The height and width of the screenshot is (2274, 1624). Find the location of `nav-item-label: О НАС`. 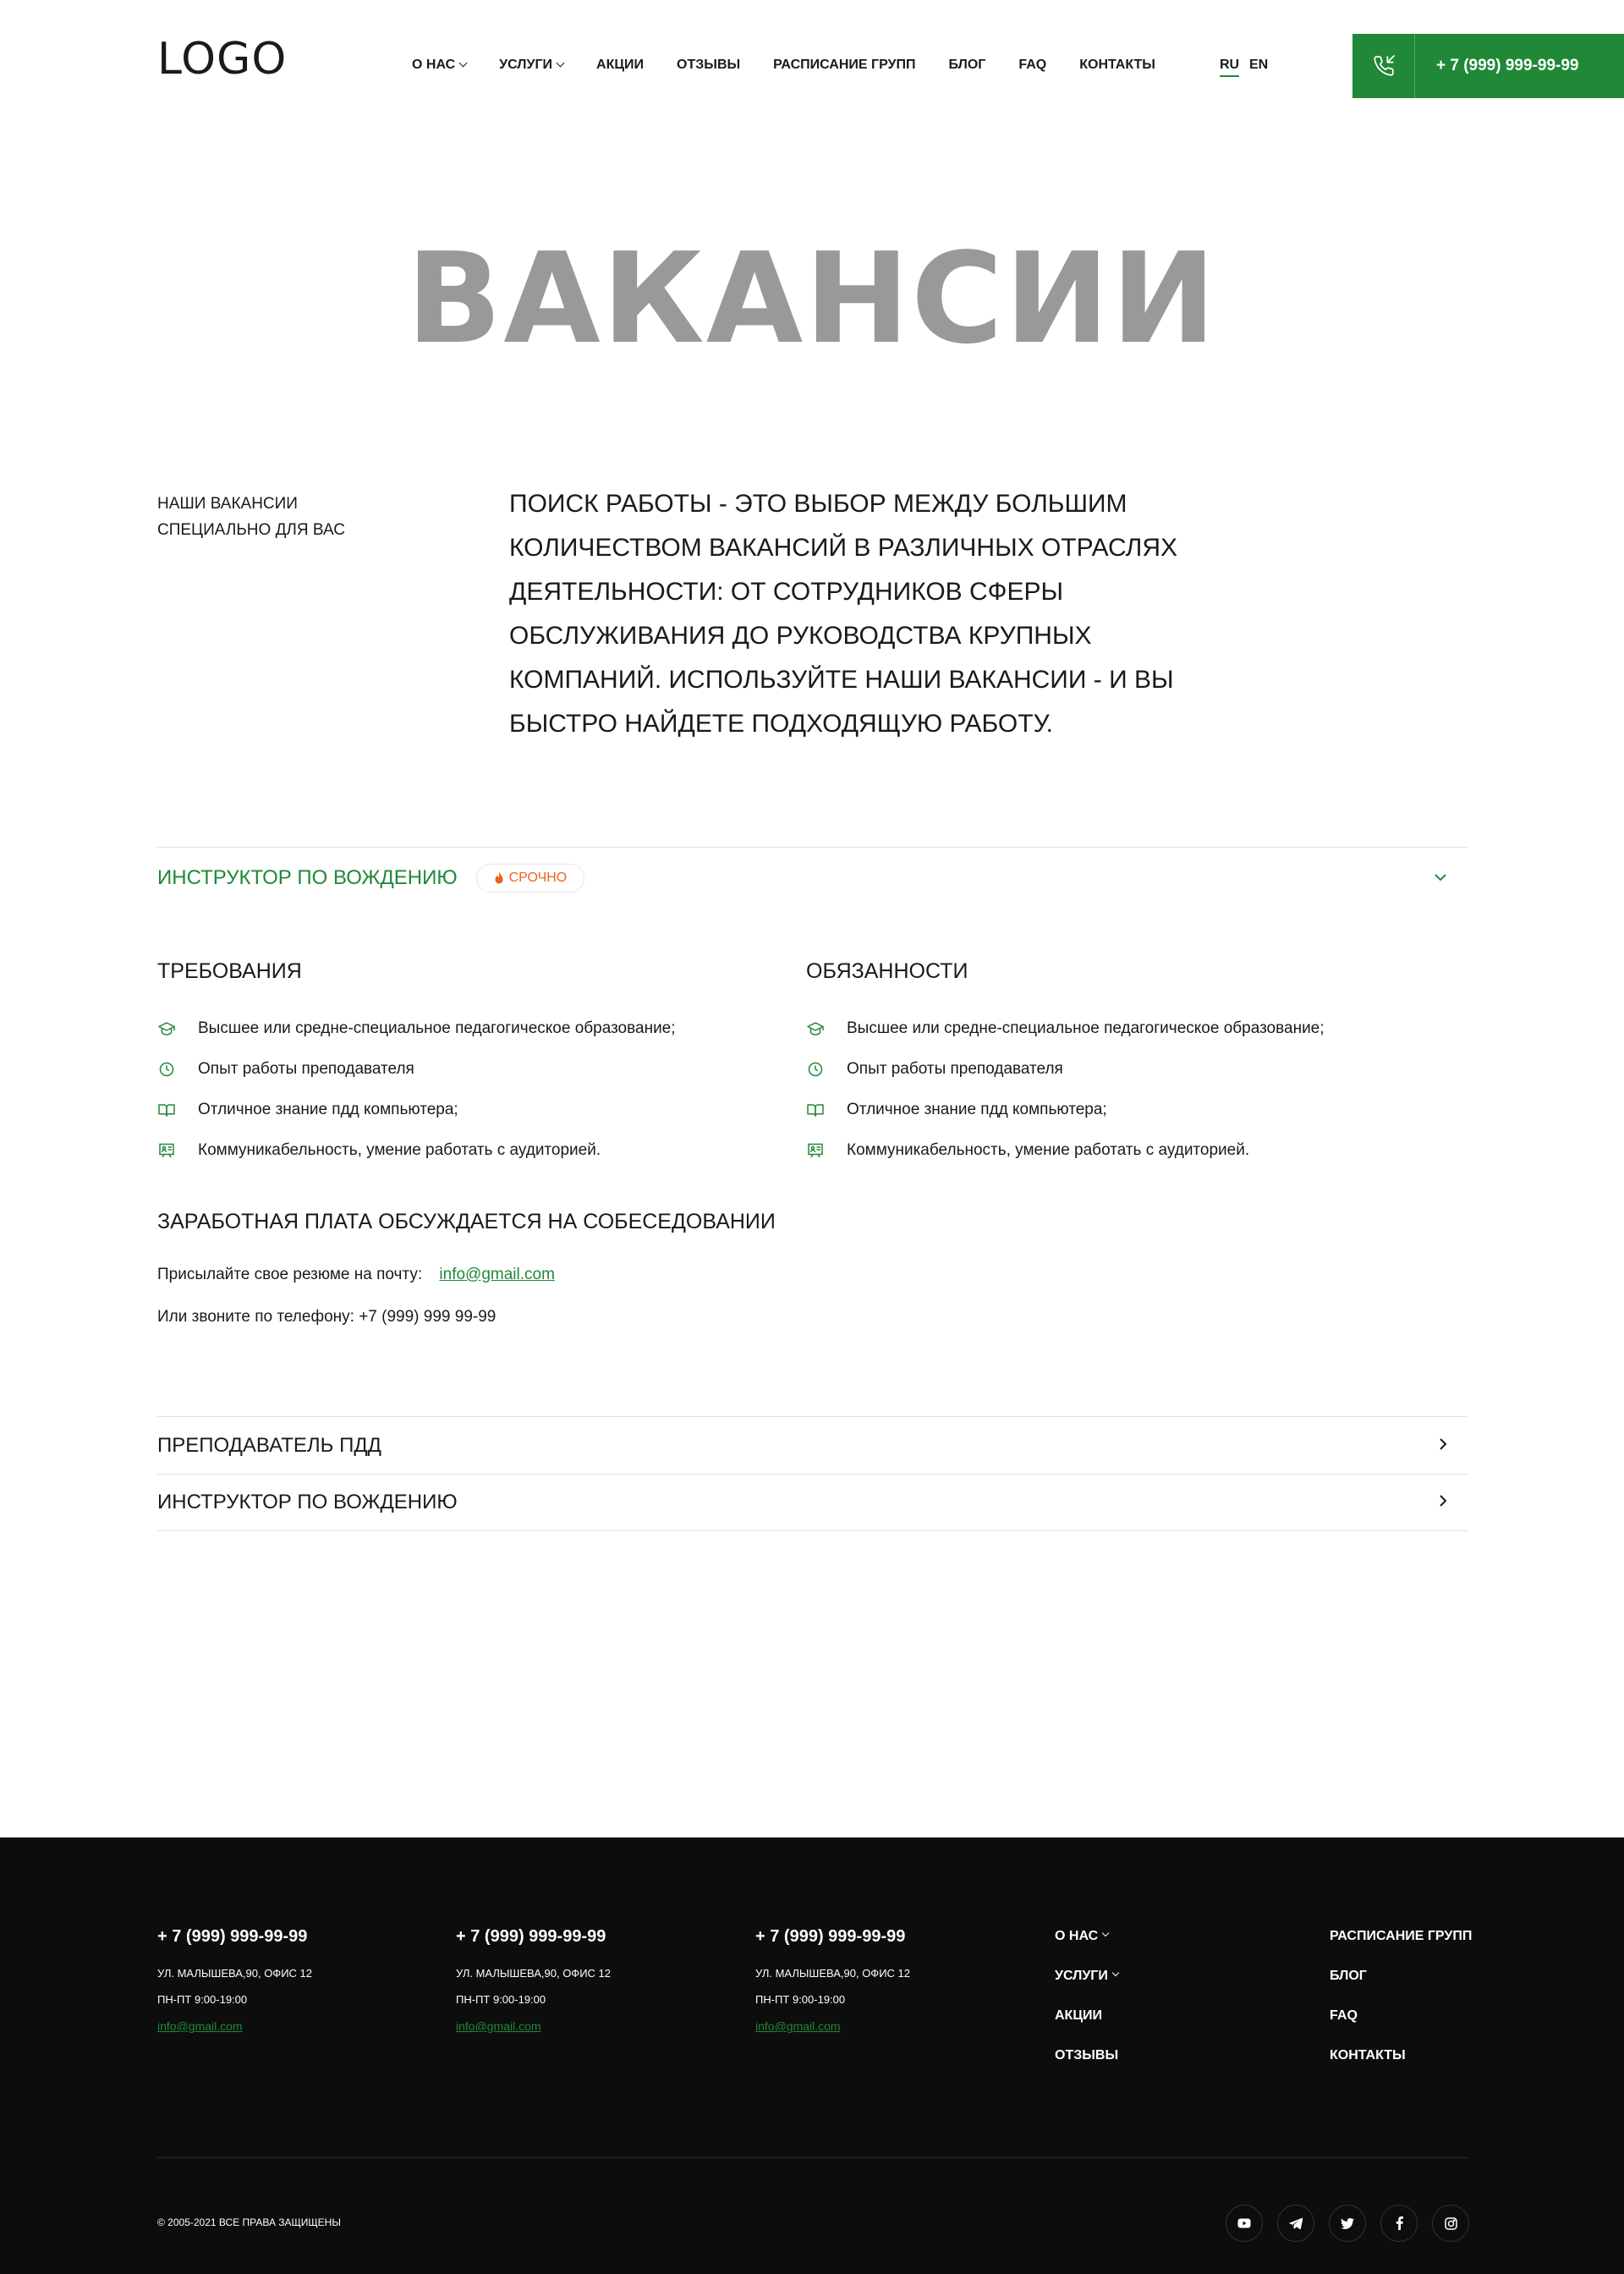

nav-item-label: О НАС is located at coordinates (434, 65).